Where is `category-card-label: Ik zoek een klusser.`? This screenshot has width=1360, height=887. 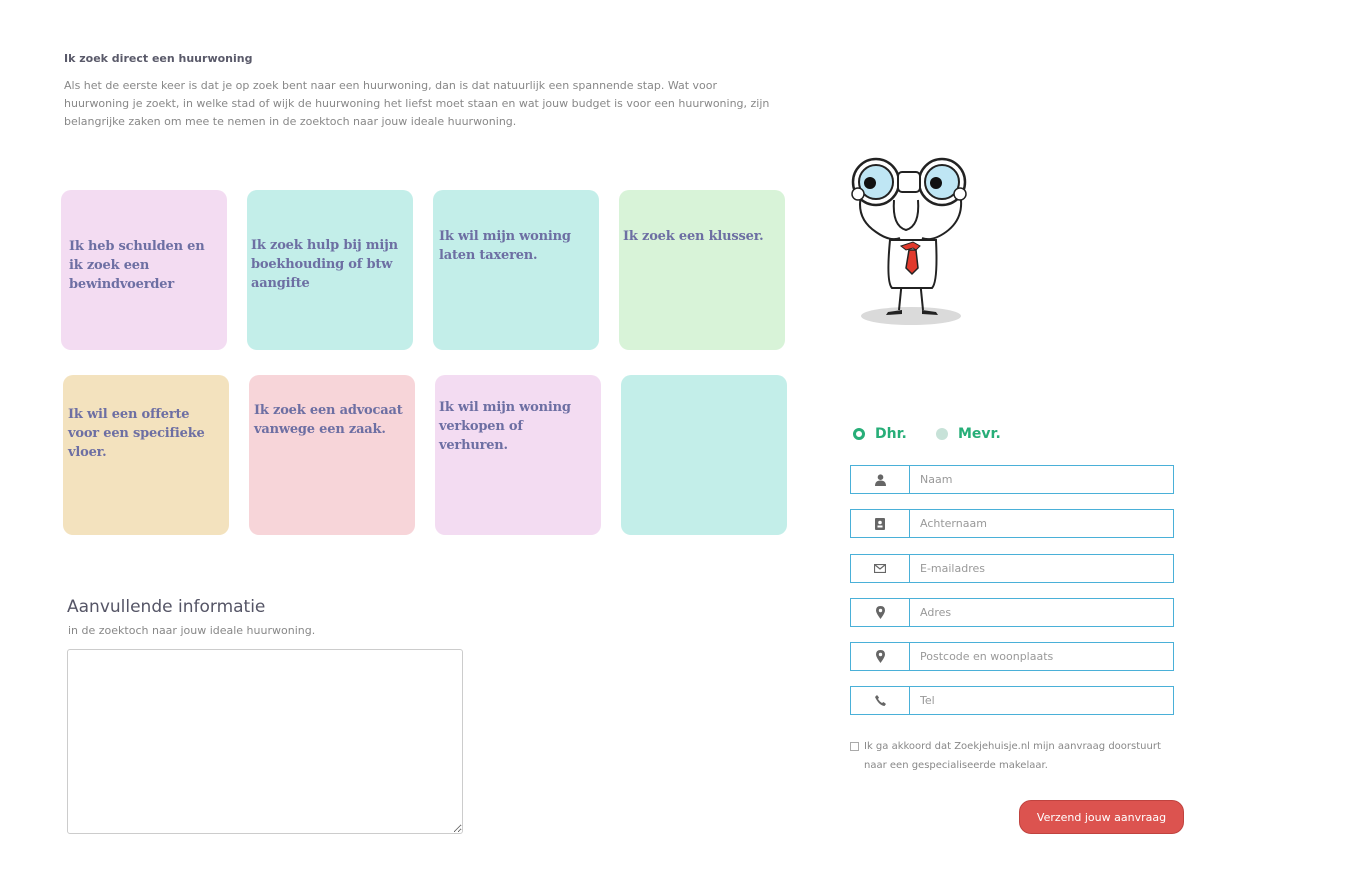 category-card-label: Ik zoek een klusser. is located at coordinates (693, 236).